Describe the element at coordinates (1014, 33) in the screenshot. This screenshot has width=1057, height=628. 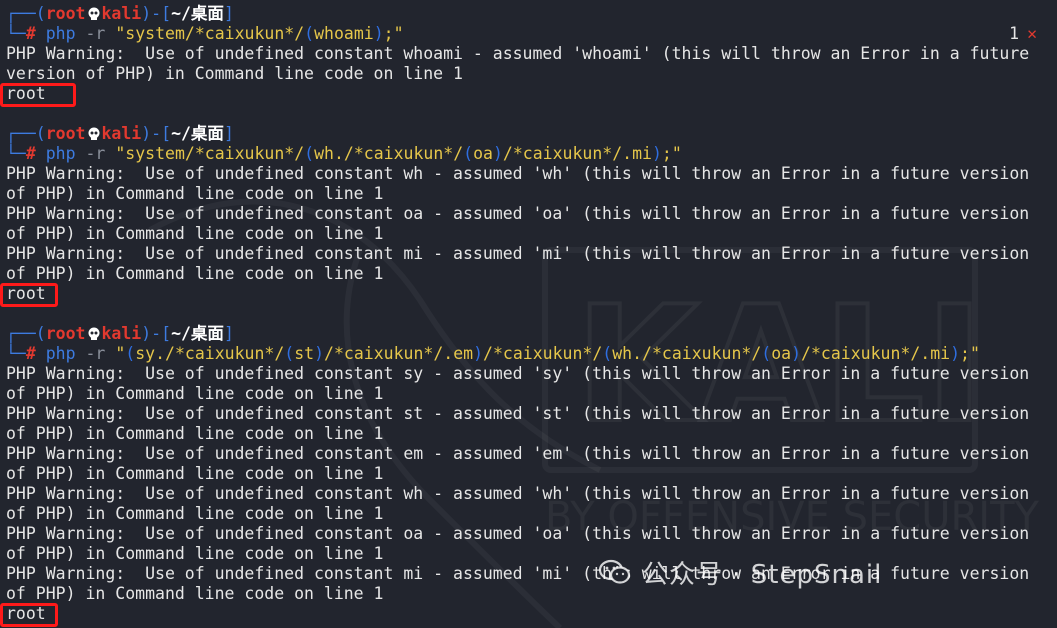
I see `exit-code: 1` at that location.